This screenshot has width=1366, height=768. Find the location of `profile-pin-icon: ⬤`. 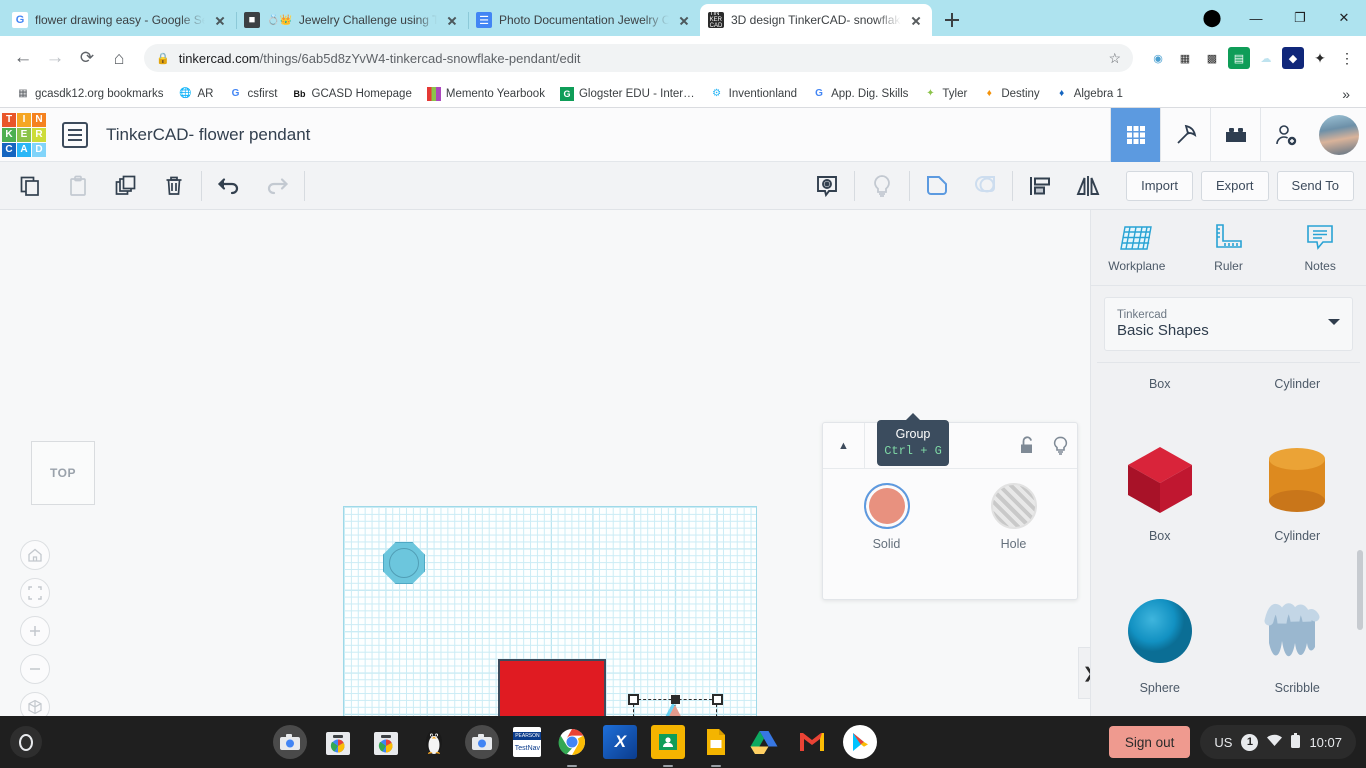

profile-pin-icon: ⬤ is located at coordinates (1212, 18).